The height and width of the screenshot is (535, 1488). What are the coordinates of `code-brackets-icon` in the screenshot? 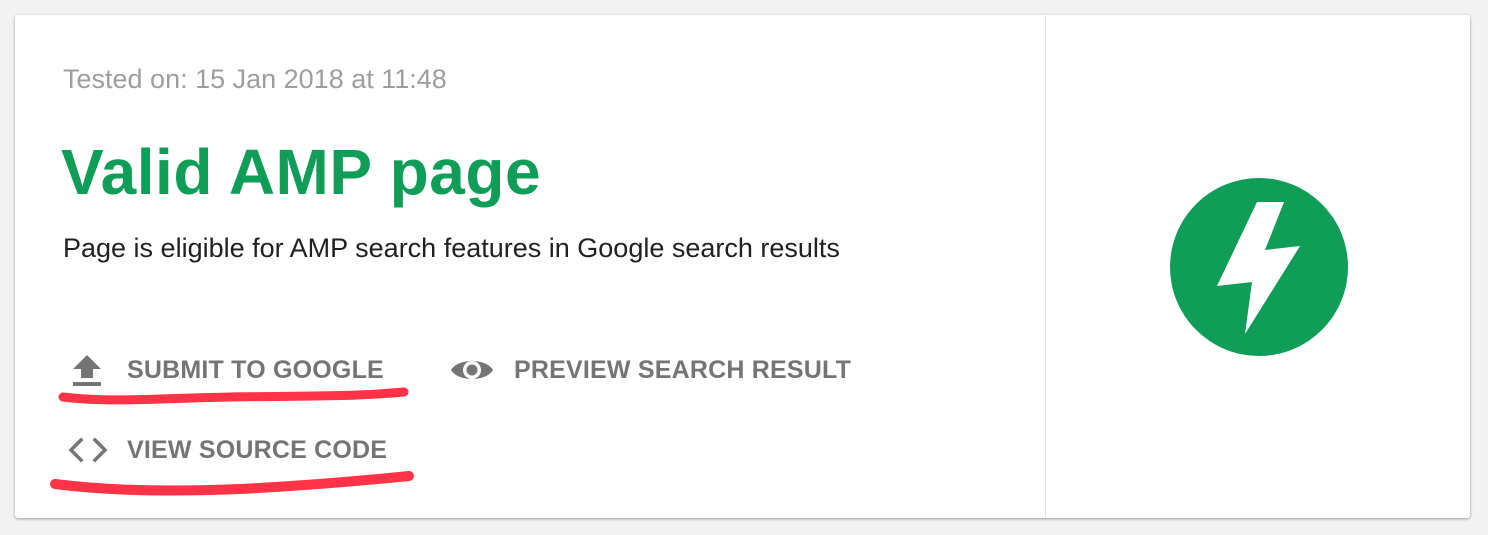 It's located at (88, 450).